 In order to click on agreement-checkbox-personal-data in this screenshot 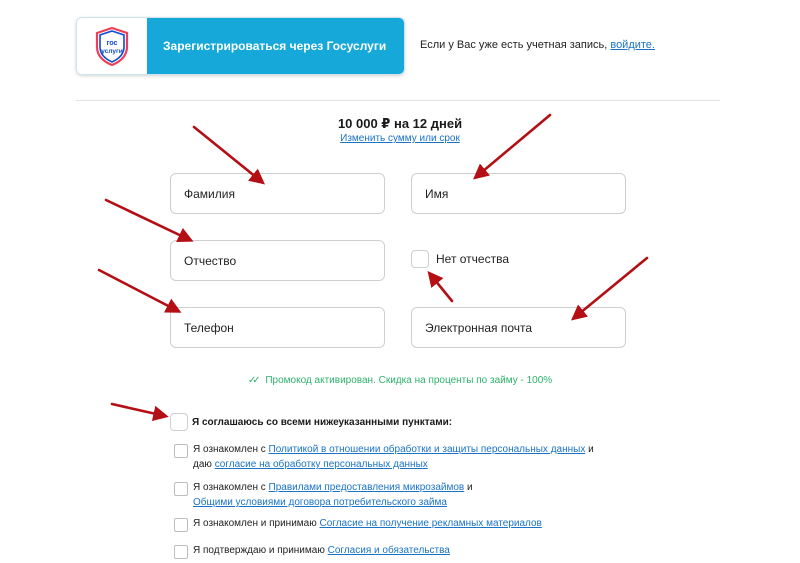, I will do `click(181, 451)`.